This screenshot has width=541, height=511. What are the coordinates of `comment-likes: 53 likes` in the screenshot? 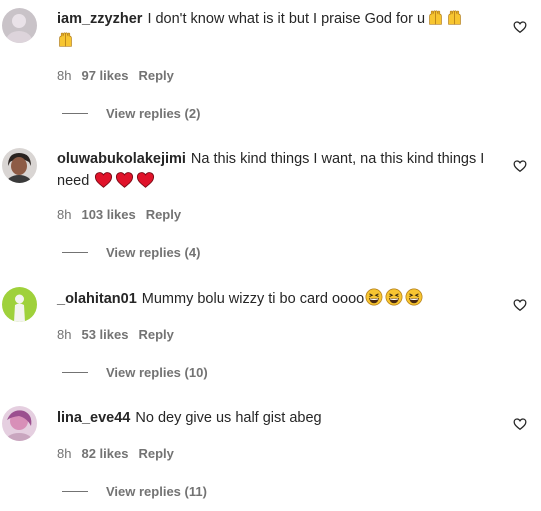 It's located at (104, 334).